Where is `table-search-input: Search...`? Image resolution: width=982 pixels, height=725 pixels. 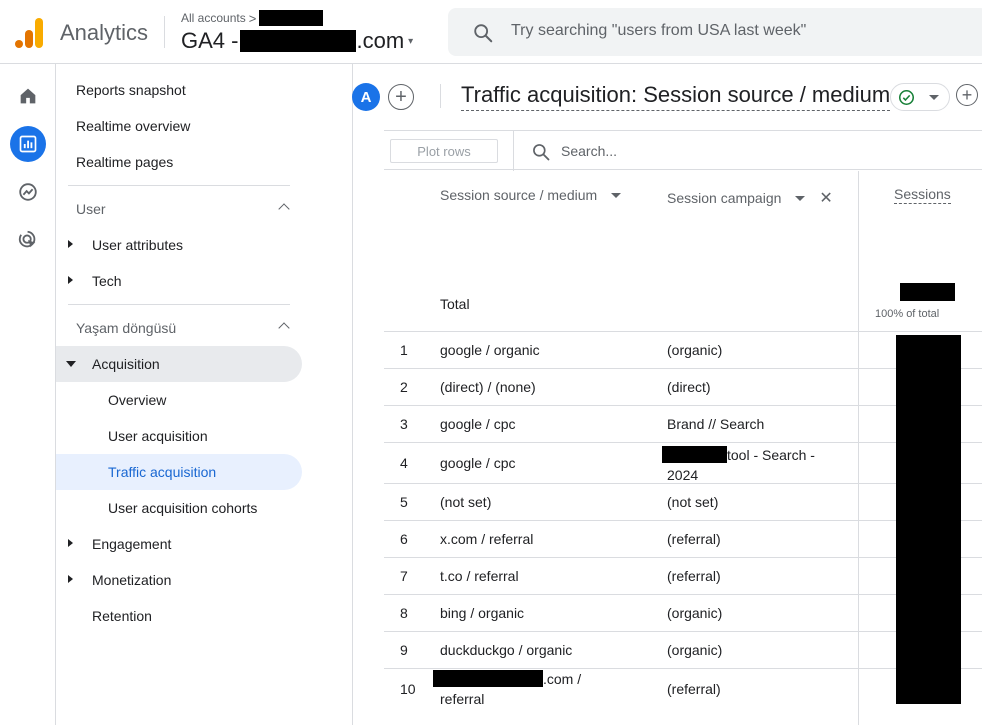
table-search-input: Search... is located at coordinates (589, 151).